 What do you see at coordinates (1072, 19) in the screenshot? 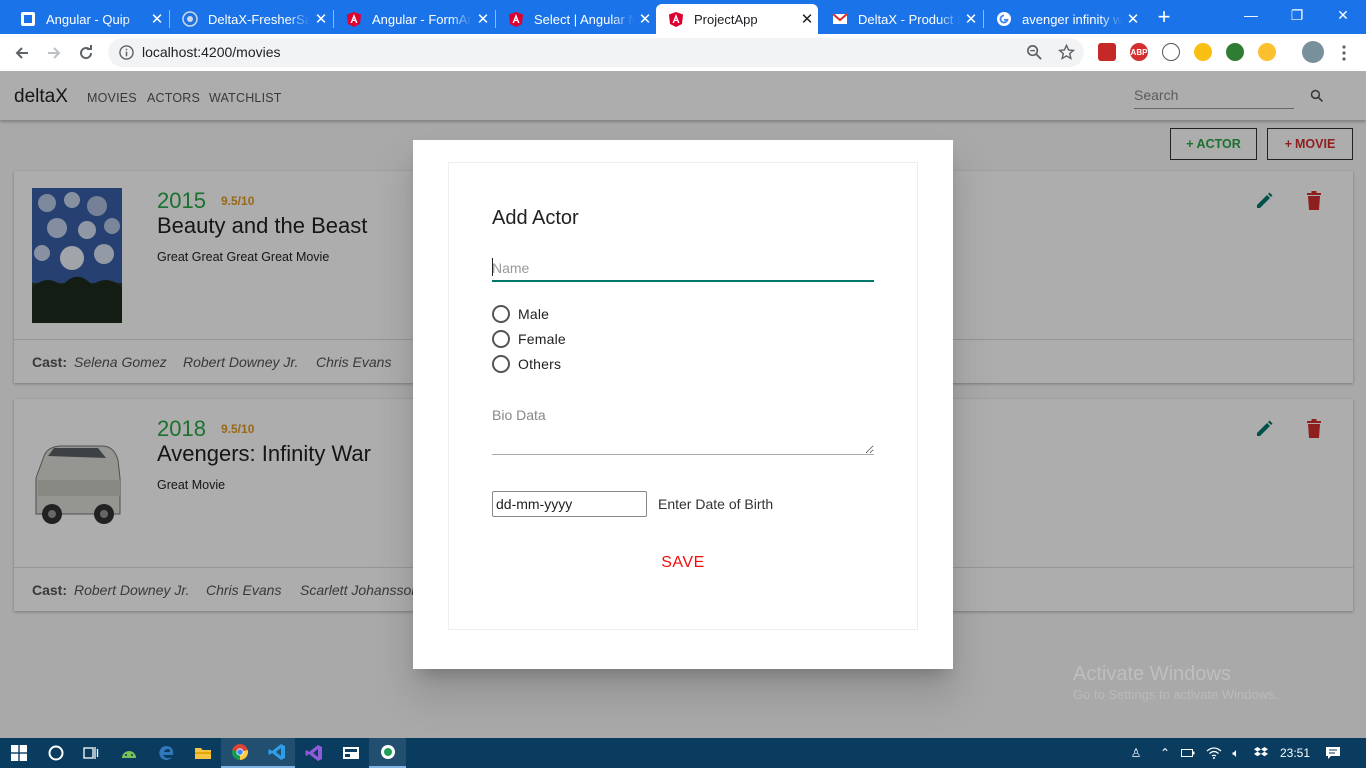
I see `tab-title: avenger infinity war` at bounding box center [1072, 19].